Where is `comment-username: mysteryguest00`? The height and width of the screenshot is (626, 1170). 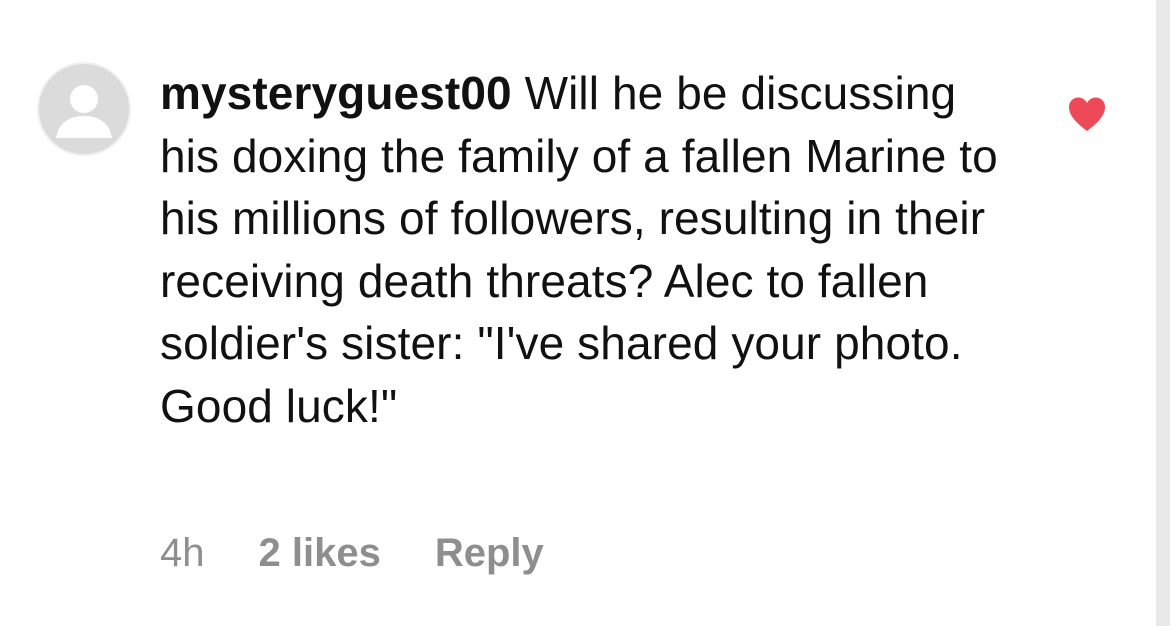 comment-username: mysteryguest00 is located at coordinates (336, 93).